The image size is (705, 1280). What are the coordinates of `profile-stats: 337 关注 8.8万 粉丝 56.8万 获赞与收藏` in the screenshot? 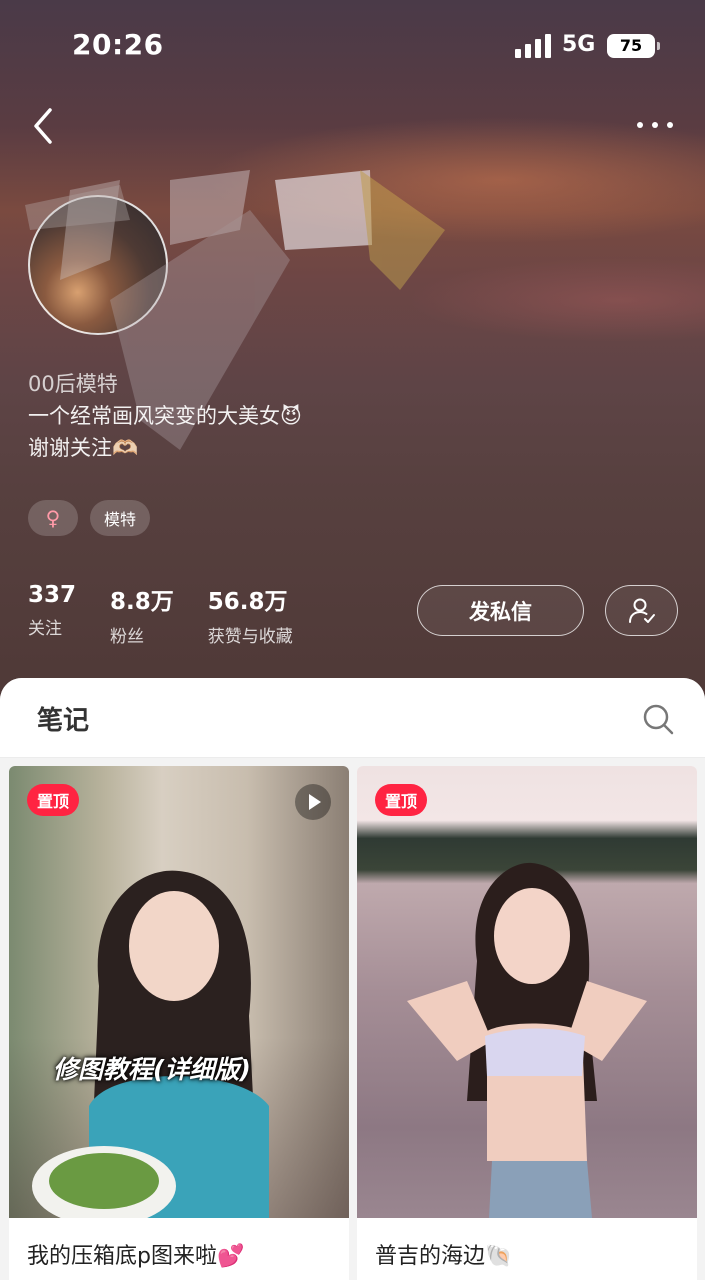 It's located at (160, 614).